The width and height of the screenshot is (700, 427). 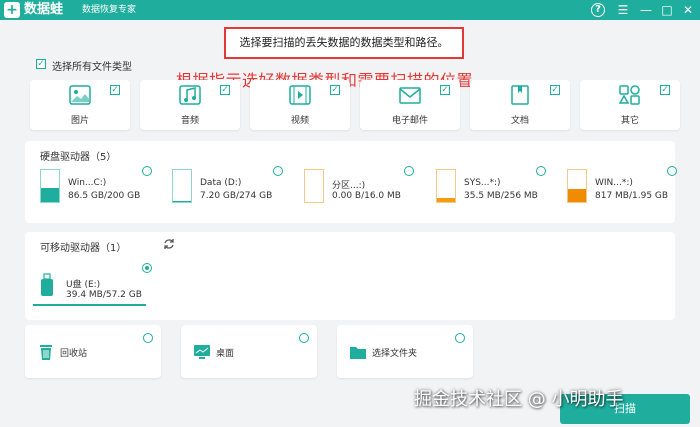 What do you see at coordinates (688, 10) in the screenshot?
I see `close-icon: ✕` at bounding box center [688, 10].